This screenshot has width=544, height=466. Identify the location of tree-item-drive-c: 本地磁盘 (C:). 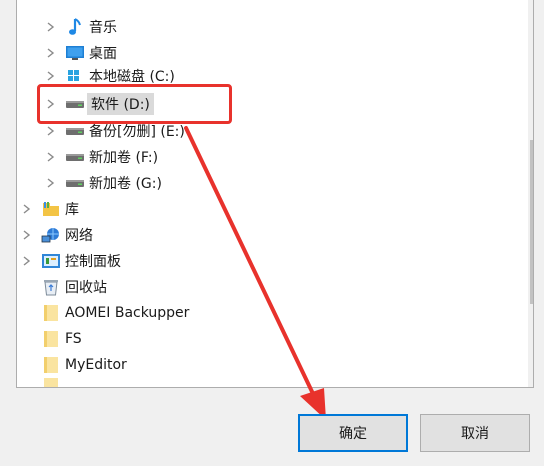
(109, 76).